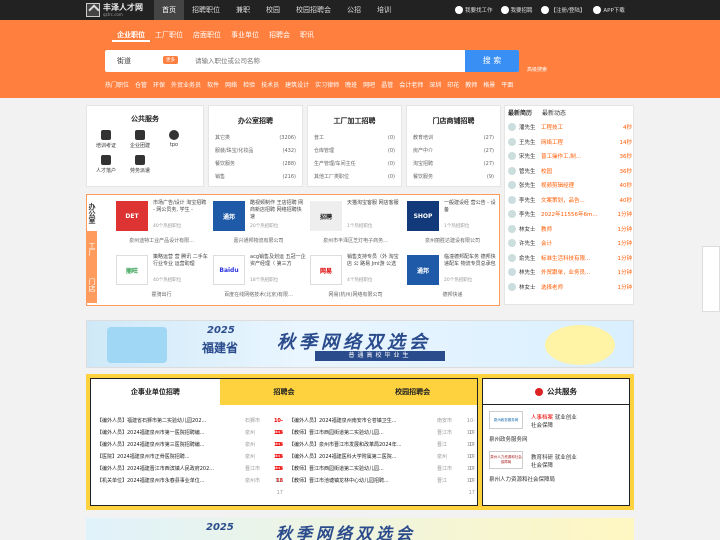  I want to click on resume-row: 李先生 2022年11556年6m... 1分钟, so click(570, 214).